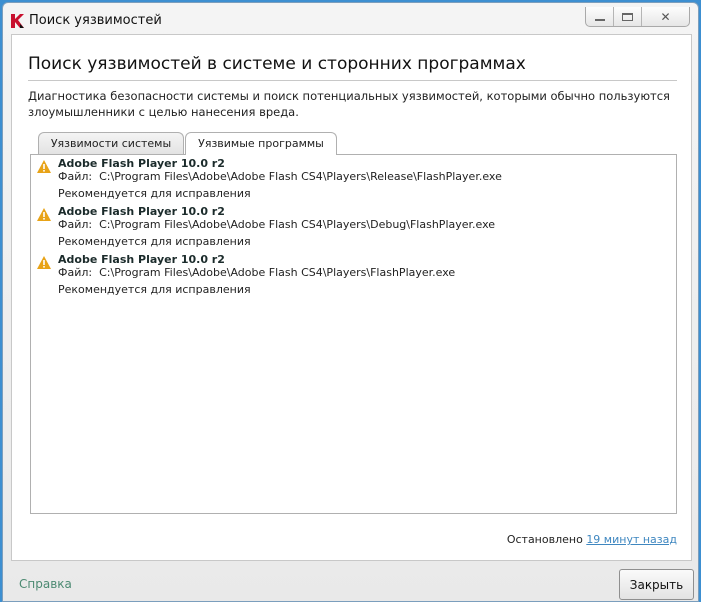 The width and height of the screenshot is (701, 602). What do you see at coordinates (631, 539) in the screenshot?
I see `status-time-link: 19 минут назад` at bounding box center [631, 539].